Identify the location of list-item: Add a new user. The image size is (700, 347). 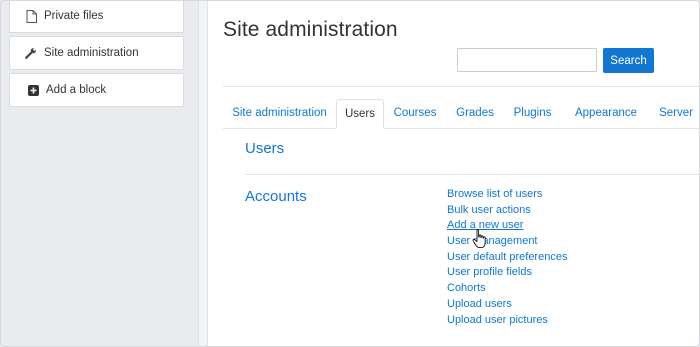
(507, 226).